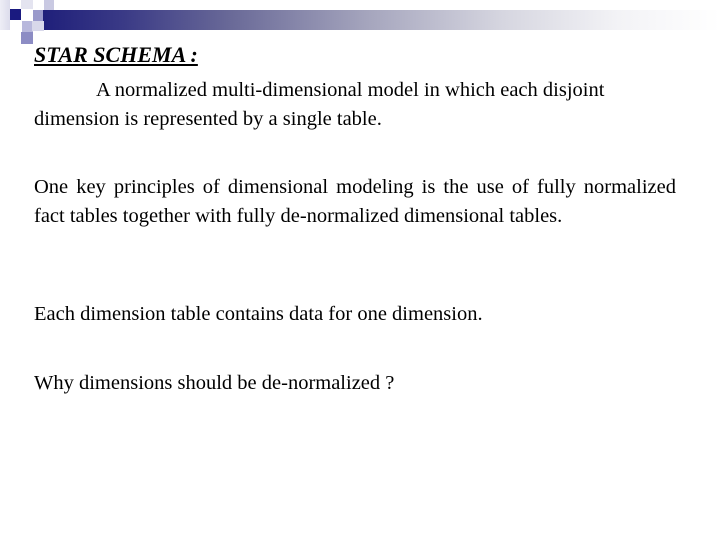  What do you see at coordinates (116, 54) in the screenshot?
I see `slide-title: STAR SCHEMA :` at bounding box center [116, 54].